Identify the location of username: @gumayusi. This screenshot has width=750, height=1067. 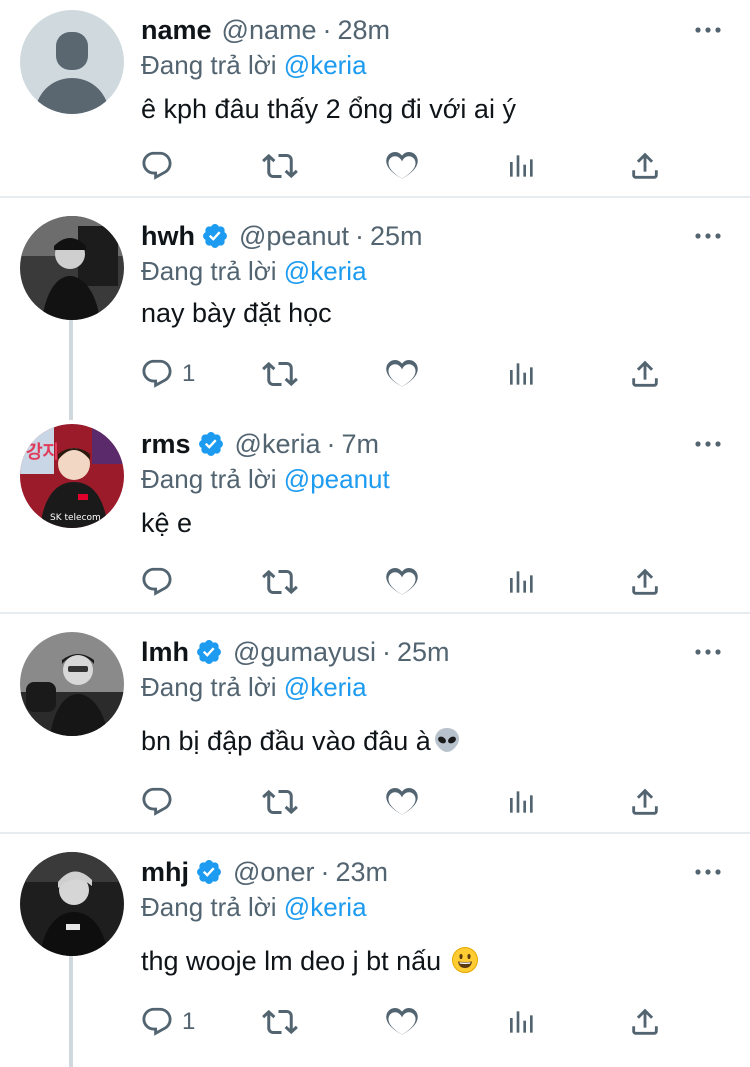
(304, 652).